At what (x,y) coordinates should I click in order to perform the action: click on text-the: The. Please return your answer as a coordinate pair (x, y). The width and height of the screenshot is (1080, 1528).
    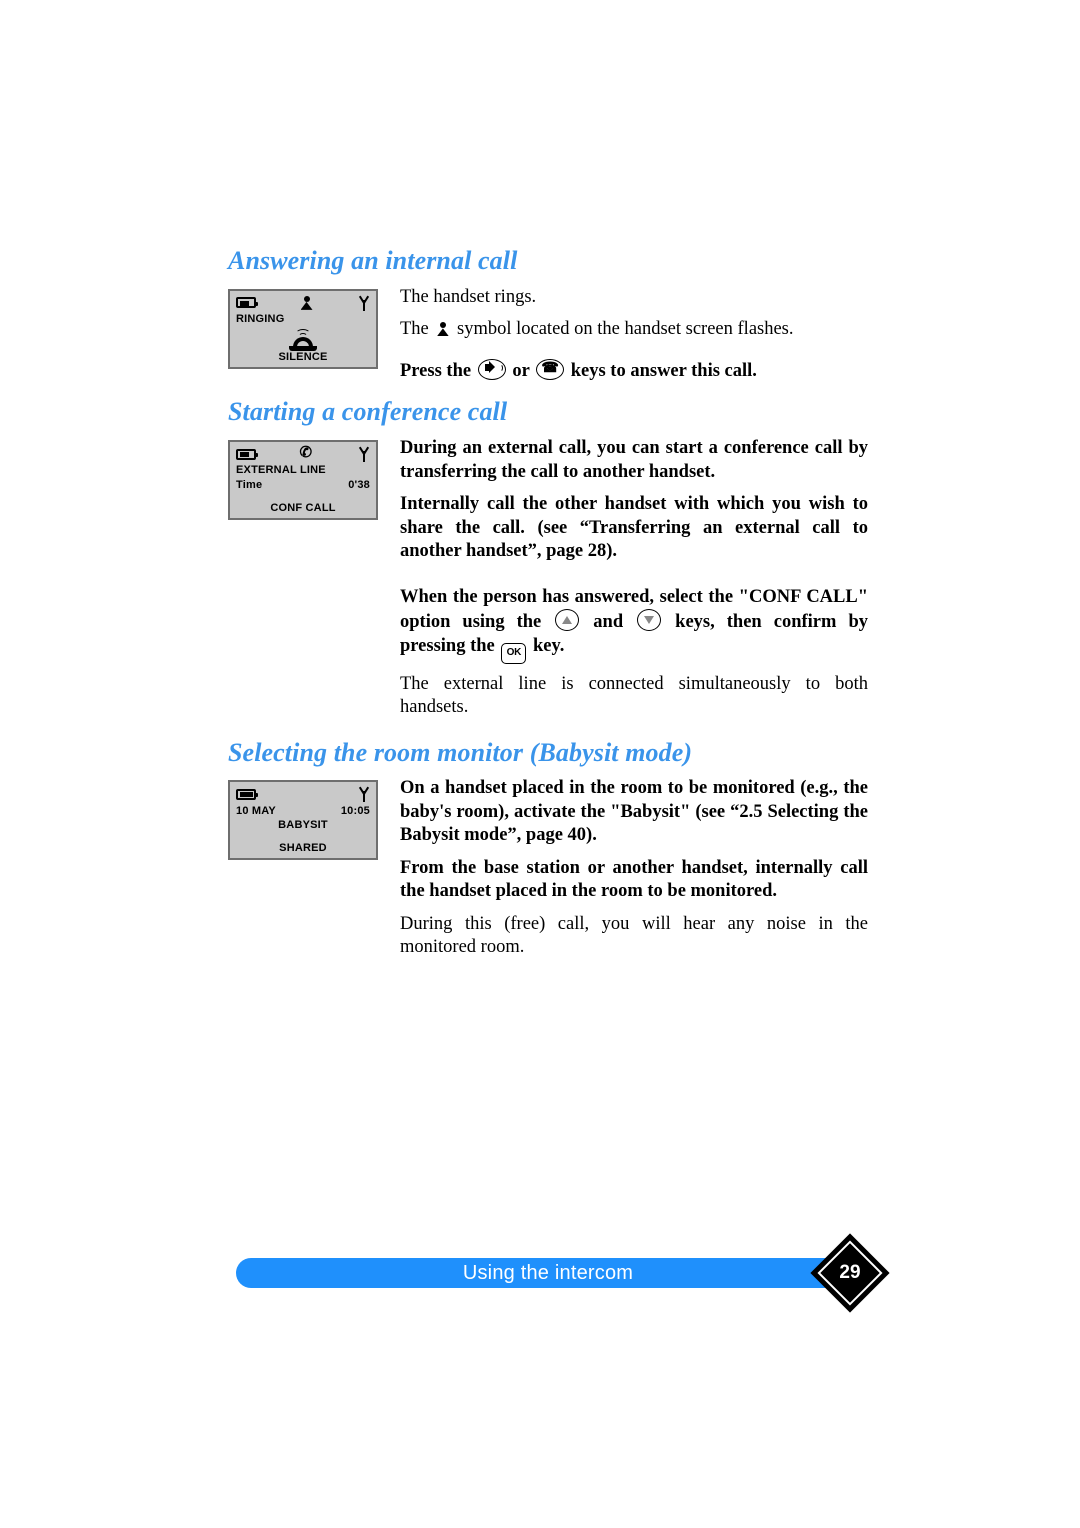
    Looking at the image, I should click on (417, 329).